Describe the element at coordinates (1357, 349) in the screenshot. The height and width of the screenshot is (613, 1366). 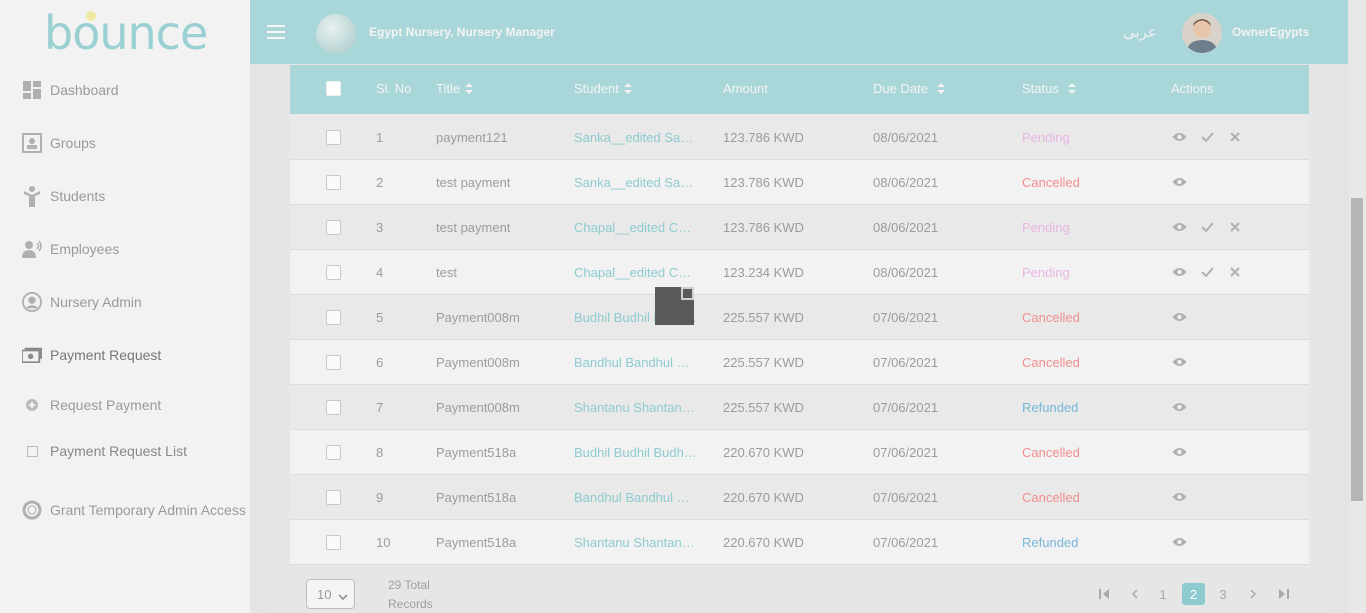
I see `page-scrollbar-thumb` at that location.